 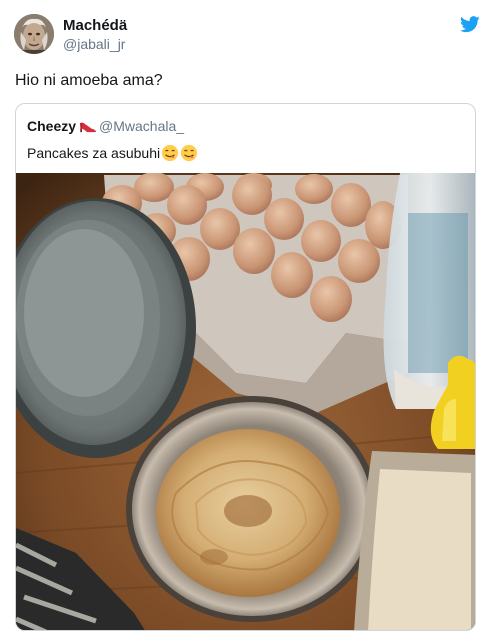 I want to click on high-heel-shoe-icon, so click(x=88, y=127).